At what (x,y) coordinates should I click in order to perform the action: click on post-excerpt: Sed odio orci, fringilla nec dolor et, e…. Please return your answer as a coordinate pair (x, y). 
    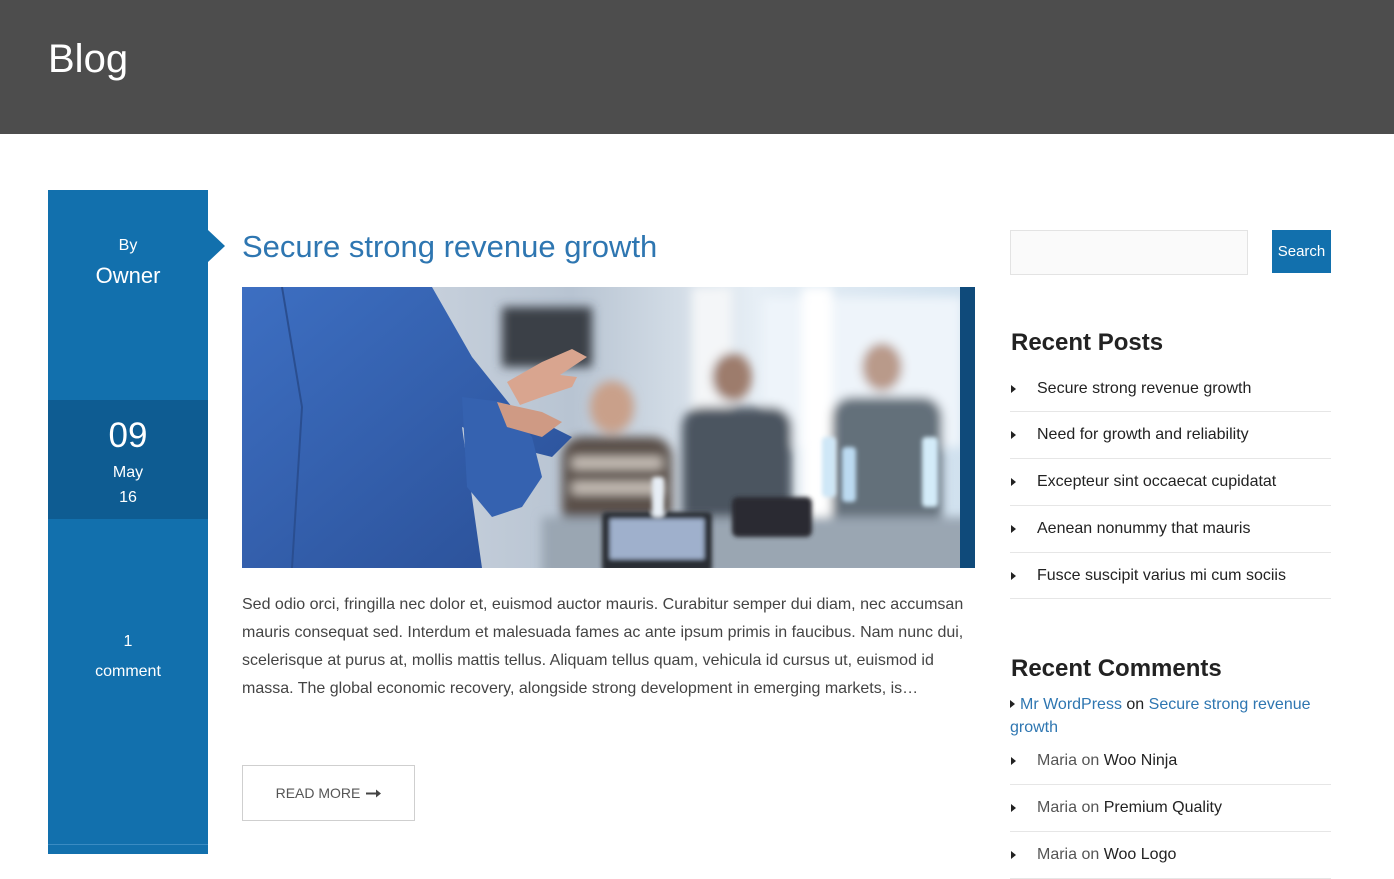
    Looking at the image, I should click on (603, 646).